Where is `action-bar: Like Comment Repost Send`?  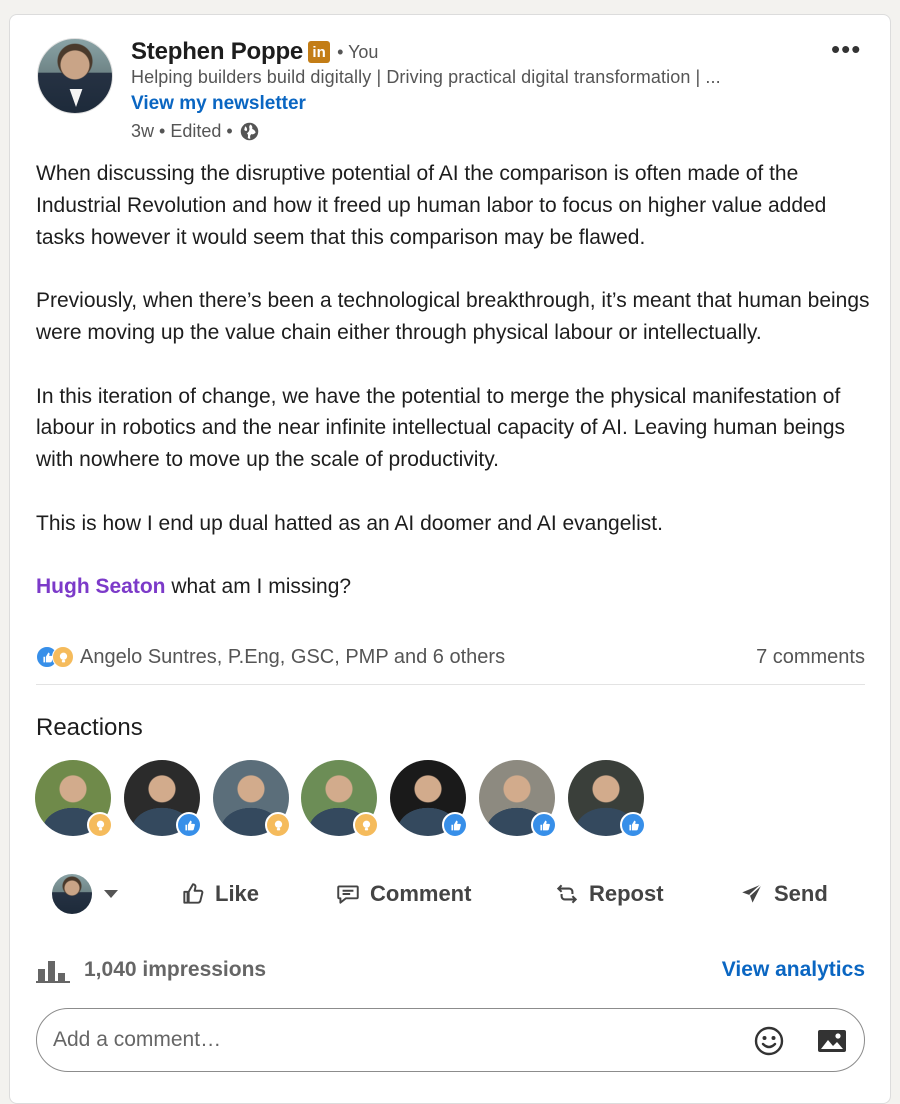 action-bar: Like Comment Repost Send is located at coordinates (450, 894).